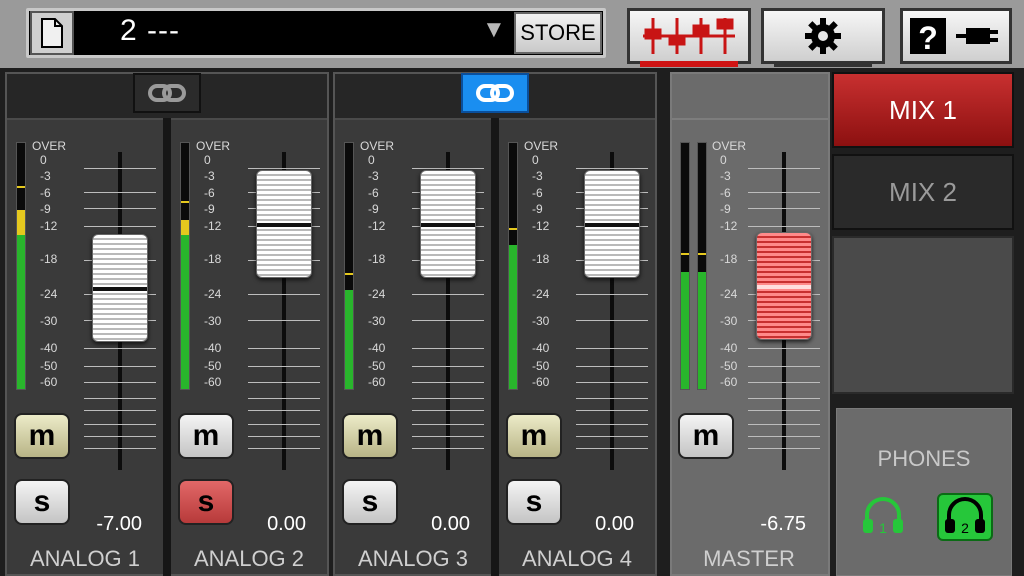  I want to click on mix2-button: MIX 2, so click(923, 192).